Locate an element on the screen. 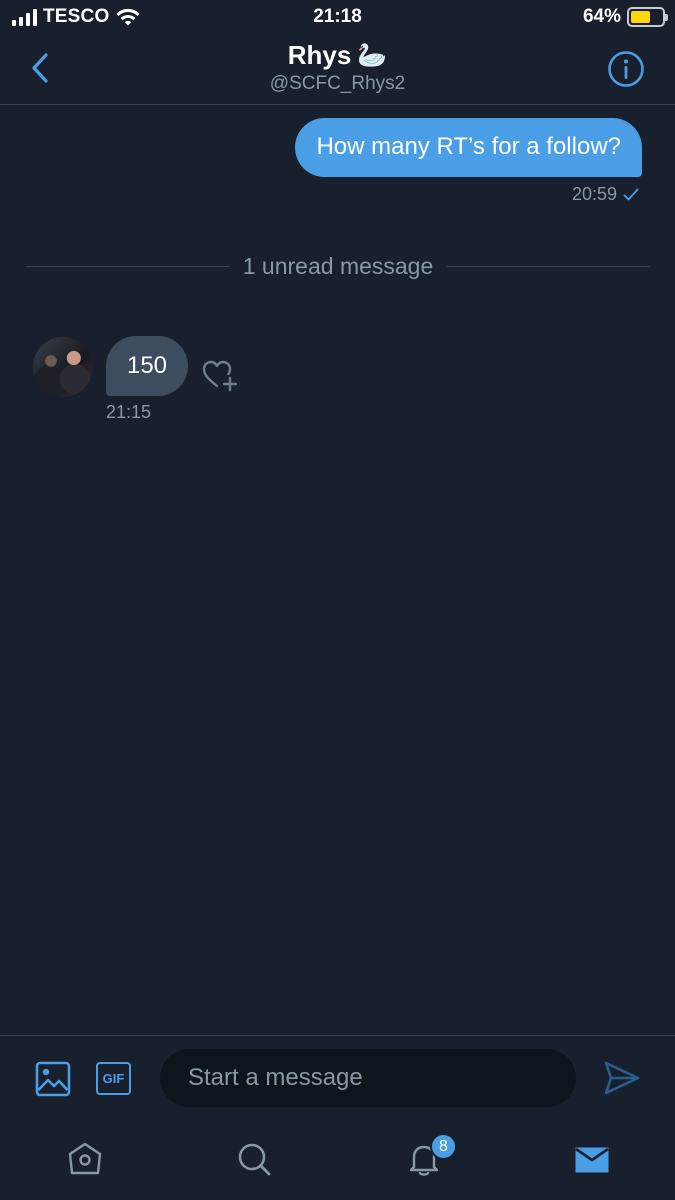 Image resolution: width=675 pixels, height=1200 pixels. info-icon is located at coordinates (626, 69).